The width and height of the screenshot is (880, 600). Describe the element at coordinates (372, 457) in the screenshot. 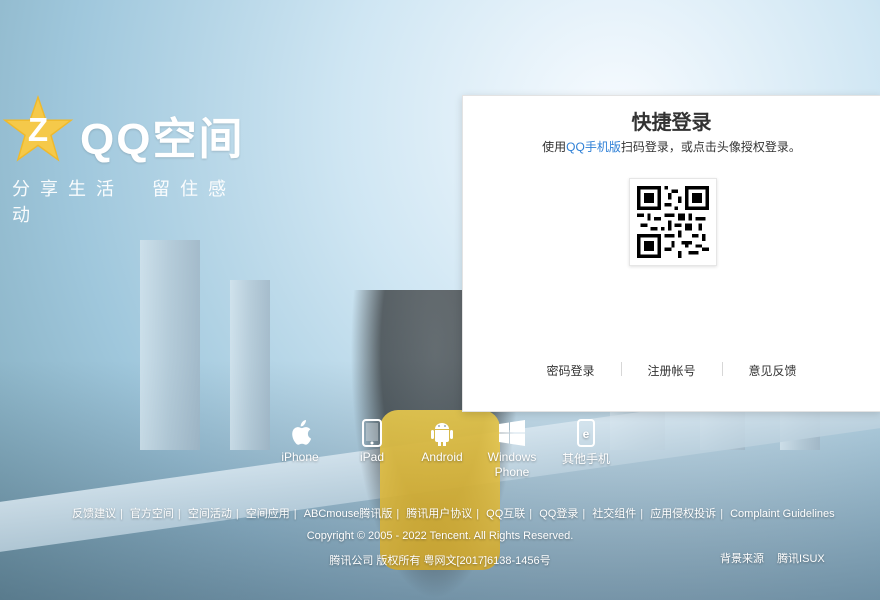

I see `platform-label: iPad` at that location.